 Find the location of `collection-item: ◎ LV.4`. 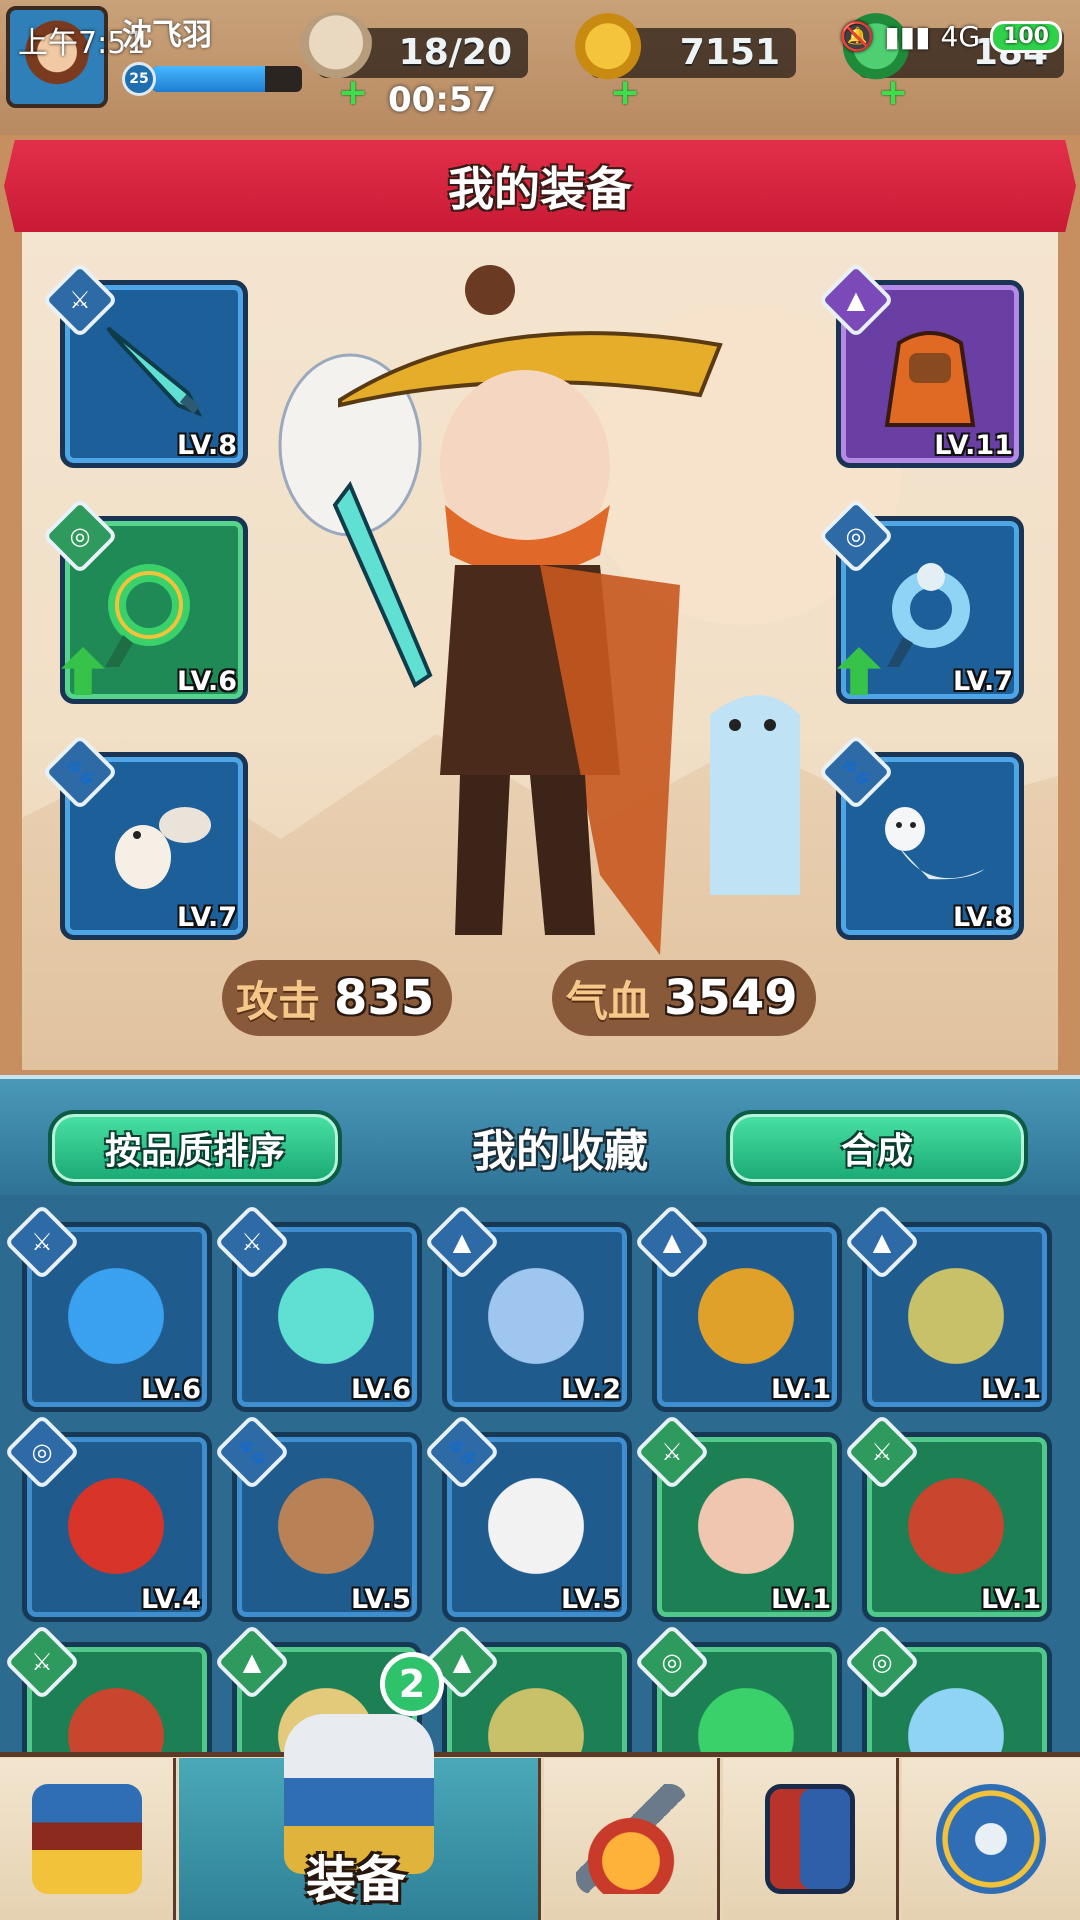

collection-item: ◎ LV.4 is located at coordinates (107, 1517).